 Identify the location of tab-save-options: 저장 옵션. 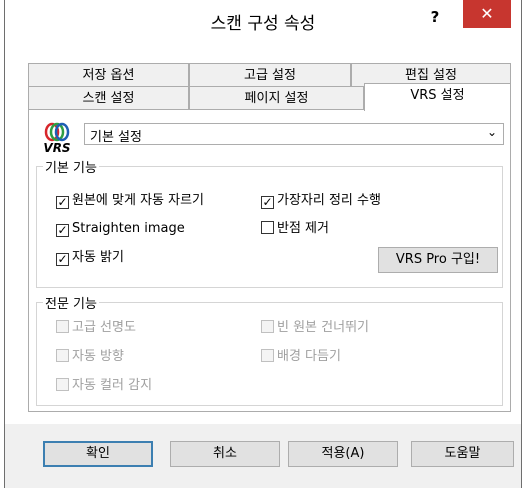
(108, 75).